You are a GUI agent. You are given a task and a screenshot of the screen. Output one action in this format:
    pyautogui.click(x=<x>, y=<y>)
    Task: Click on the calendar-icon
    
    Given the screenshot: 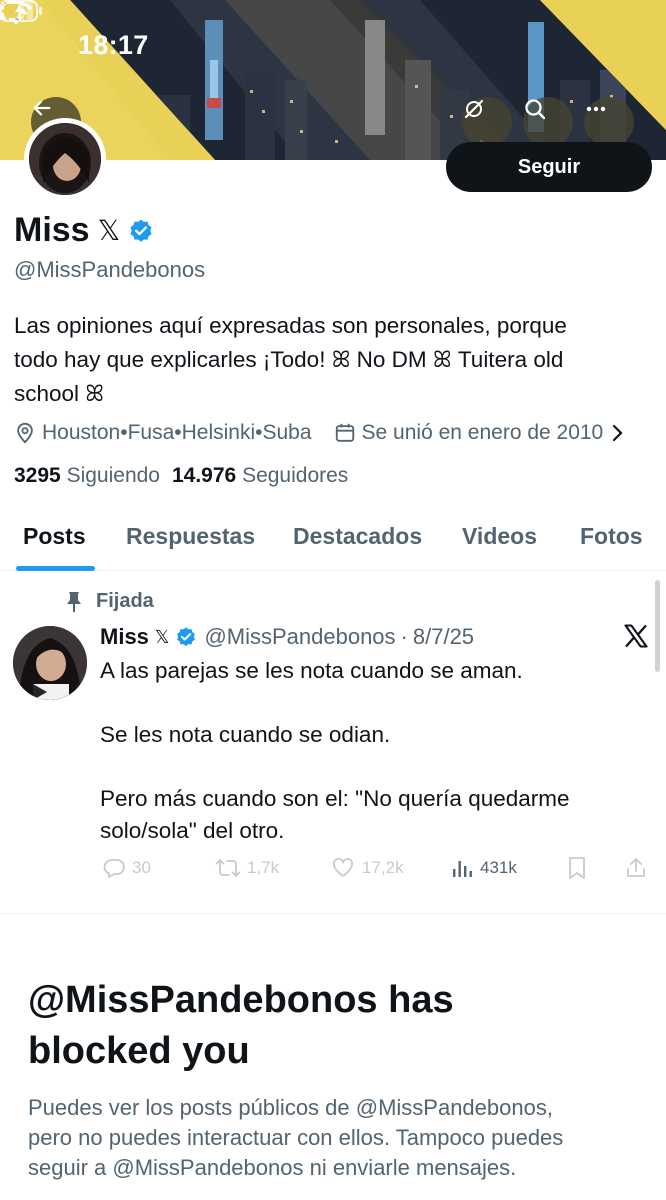 What is the action you would take?
    pyautogui.click(x=344, y=432)
    